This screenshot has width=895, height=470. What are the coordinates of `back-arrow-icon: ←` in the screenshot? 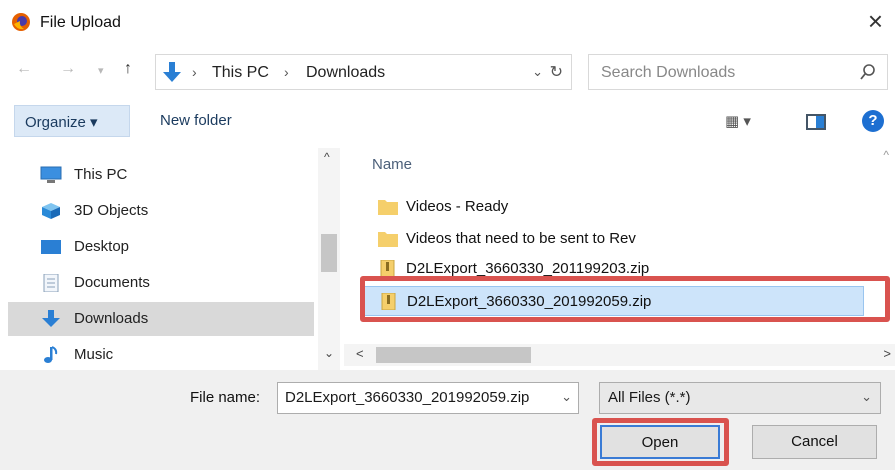 It's located at (24, 69).